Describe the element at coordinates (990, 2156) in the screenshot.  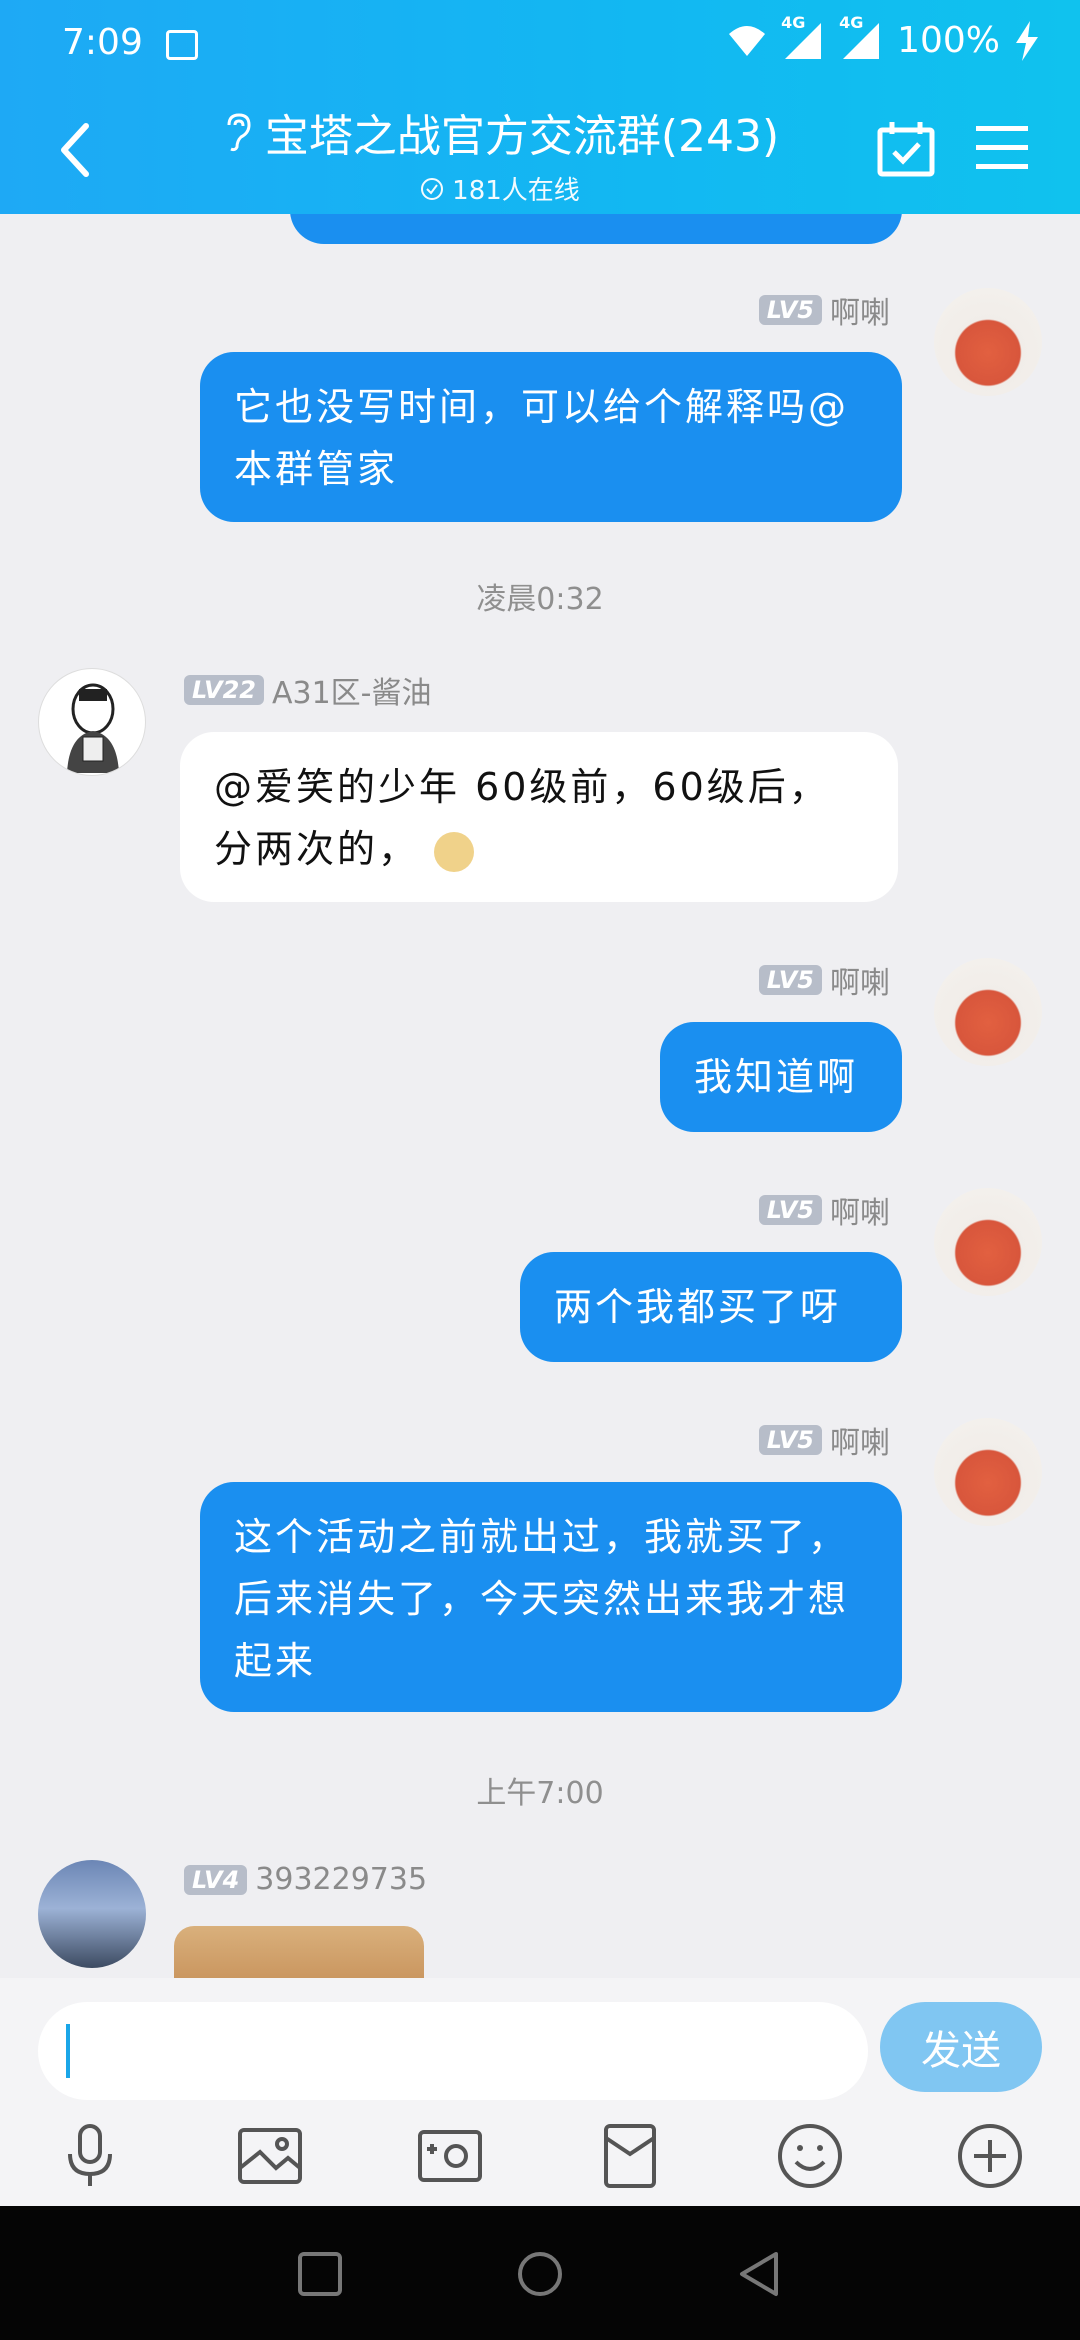
I see `plus-more-icon` at that location.